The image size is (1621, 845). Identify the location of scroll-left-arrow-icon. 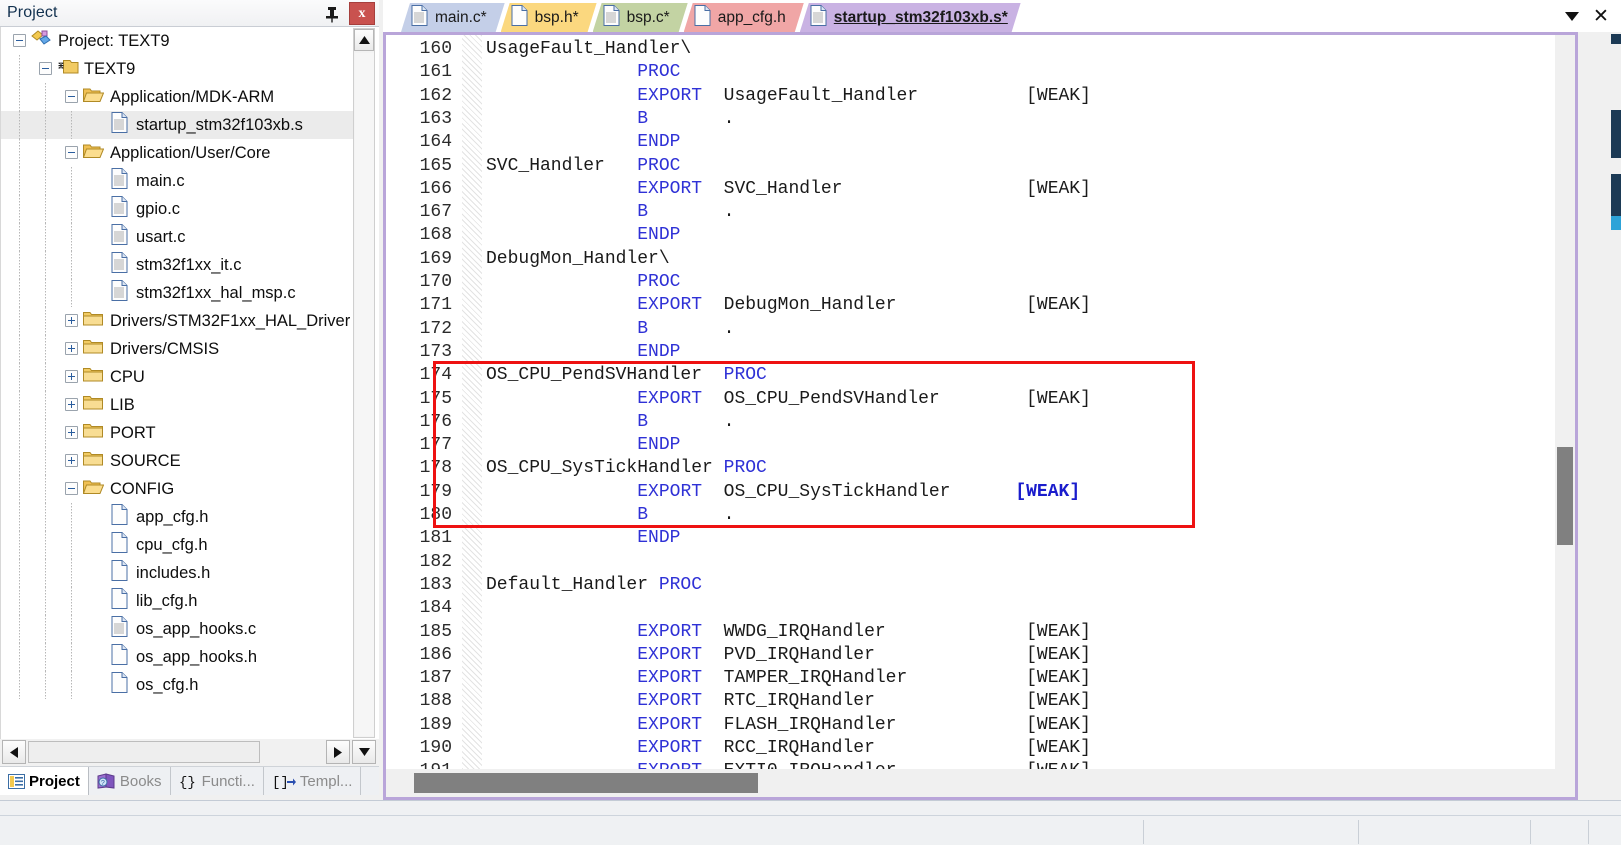
(14, 752).